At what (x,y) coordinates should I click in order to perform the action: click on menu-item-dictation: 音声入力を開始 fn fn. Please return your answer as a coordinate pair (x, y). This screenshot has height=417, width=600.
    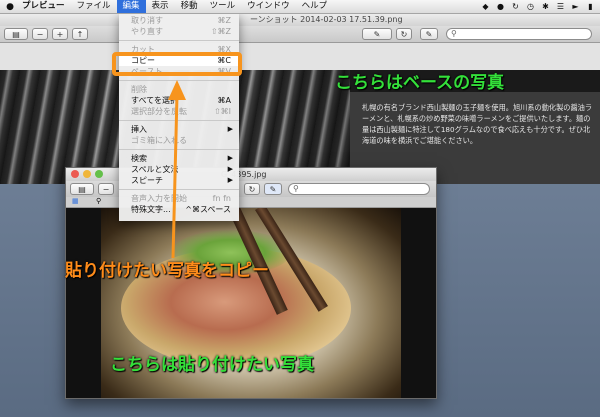
    Looking at the image, I should click on (179, 198).